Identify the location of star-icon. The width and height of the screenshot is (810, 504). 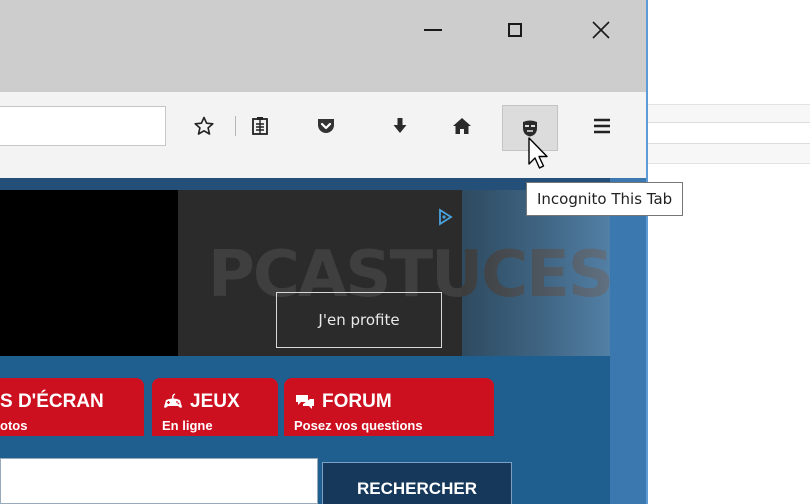
(204, 125).